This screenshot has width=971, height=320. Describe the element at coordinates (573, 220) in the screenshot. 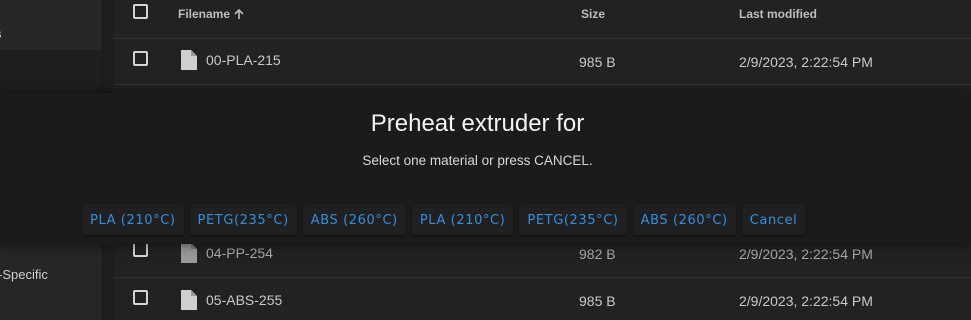

I see `preheat-petg-button-2: PETG(235°C)` at that location.